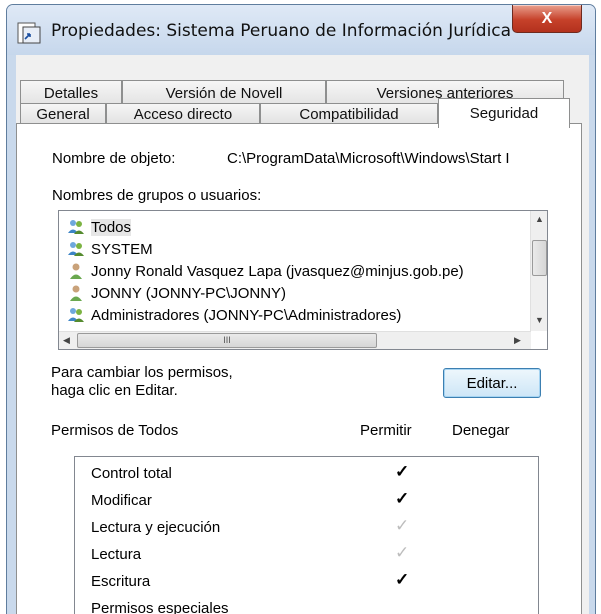 Image resolution: width=601 pixels, height=614 pixels. I want to click on tab-acceso-directo: Acceso directo, so click(183, 113).